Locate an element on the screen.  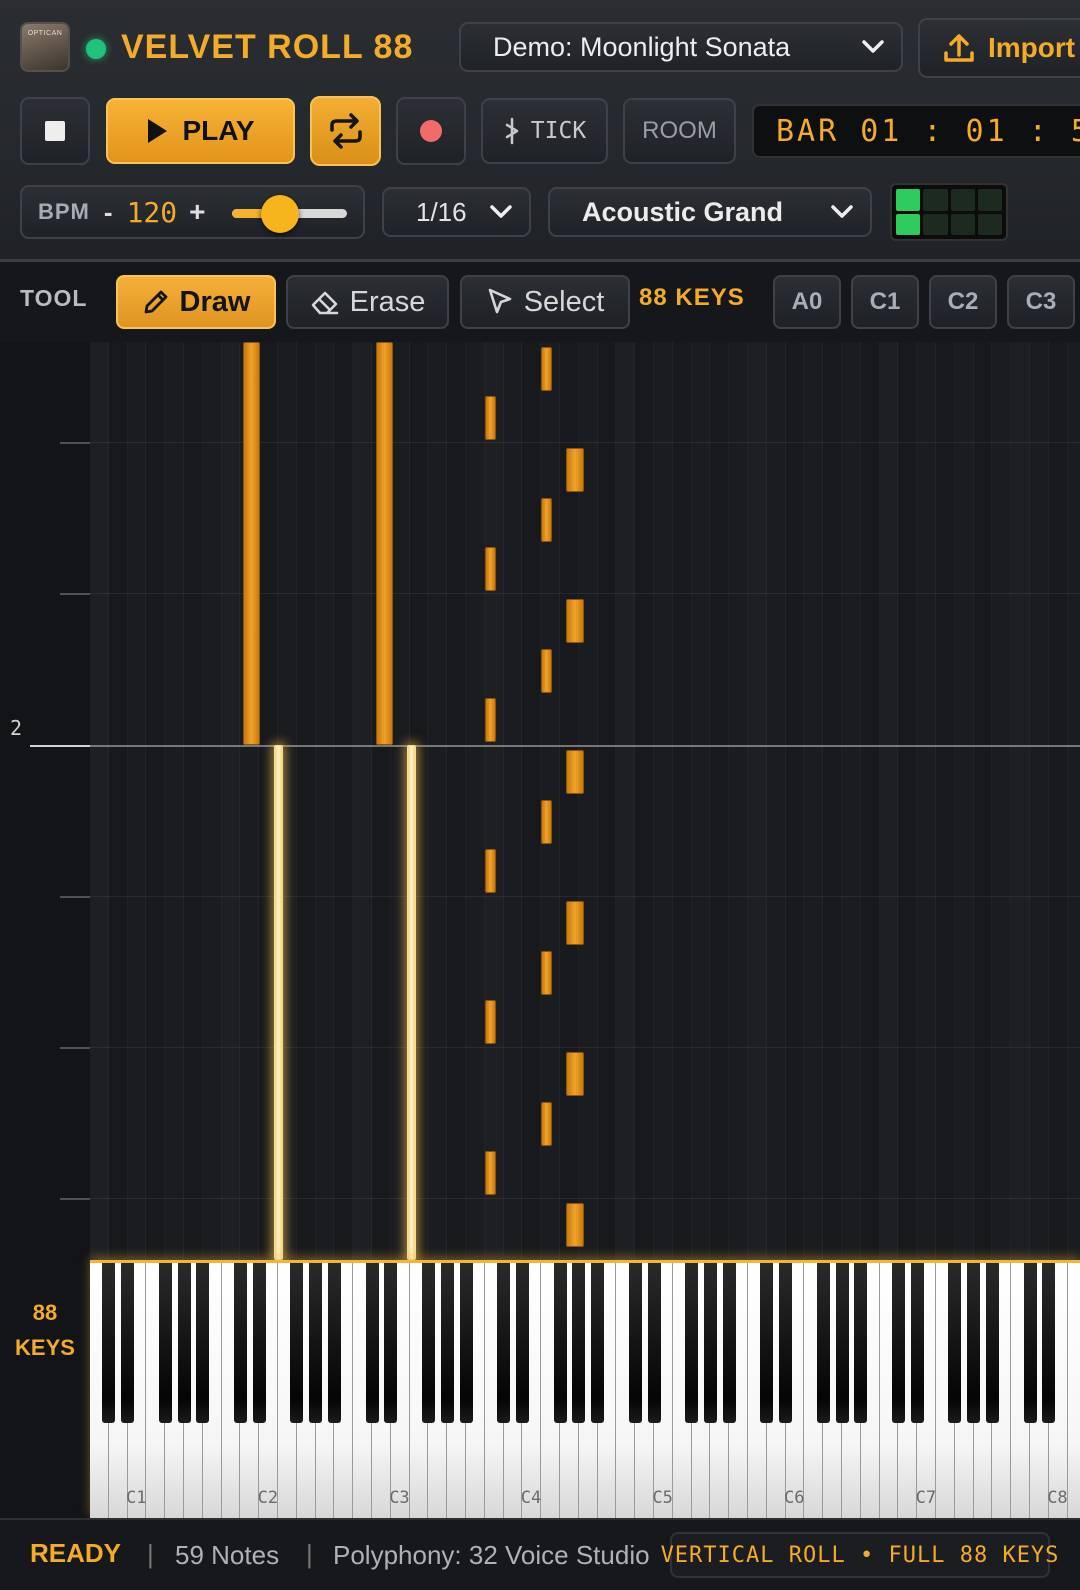
piano-keyboard: C1 C2 C3 C4 C5 C6 C7 C8 is located at coordinates (585, 1389).